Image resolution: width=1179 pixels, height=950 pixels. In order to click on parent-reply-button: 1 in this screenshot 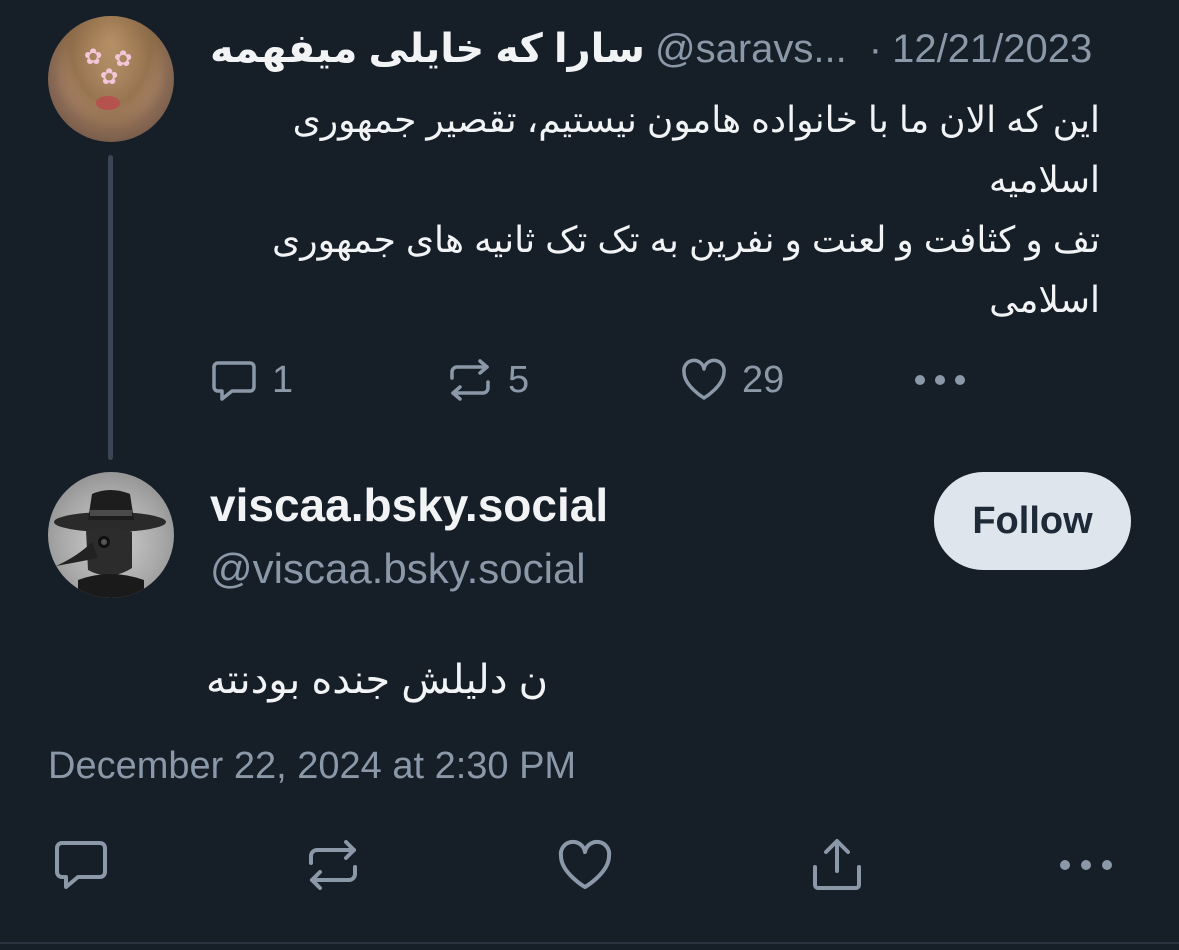, I will do `click(251, 380)`.